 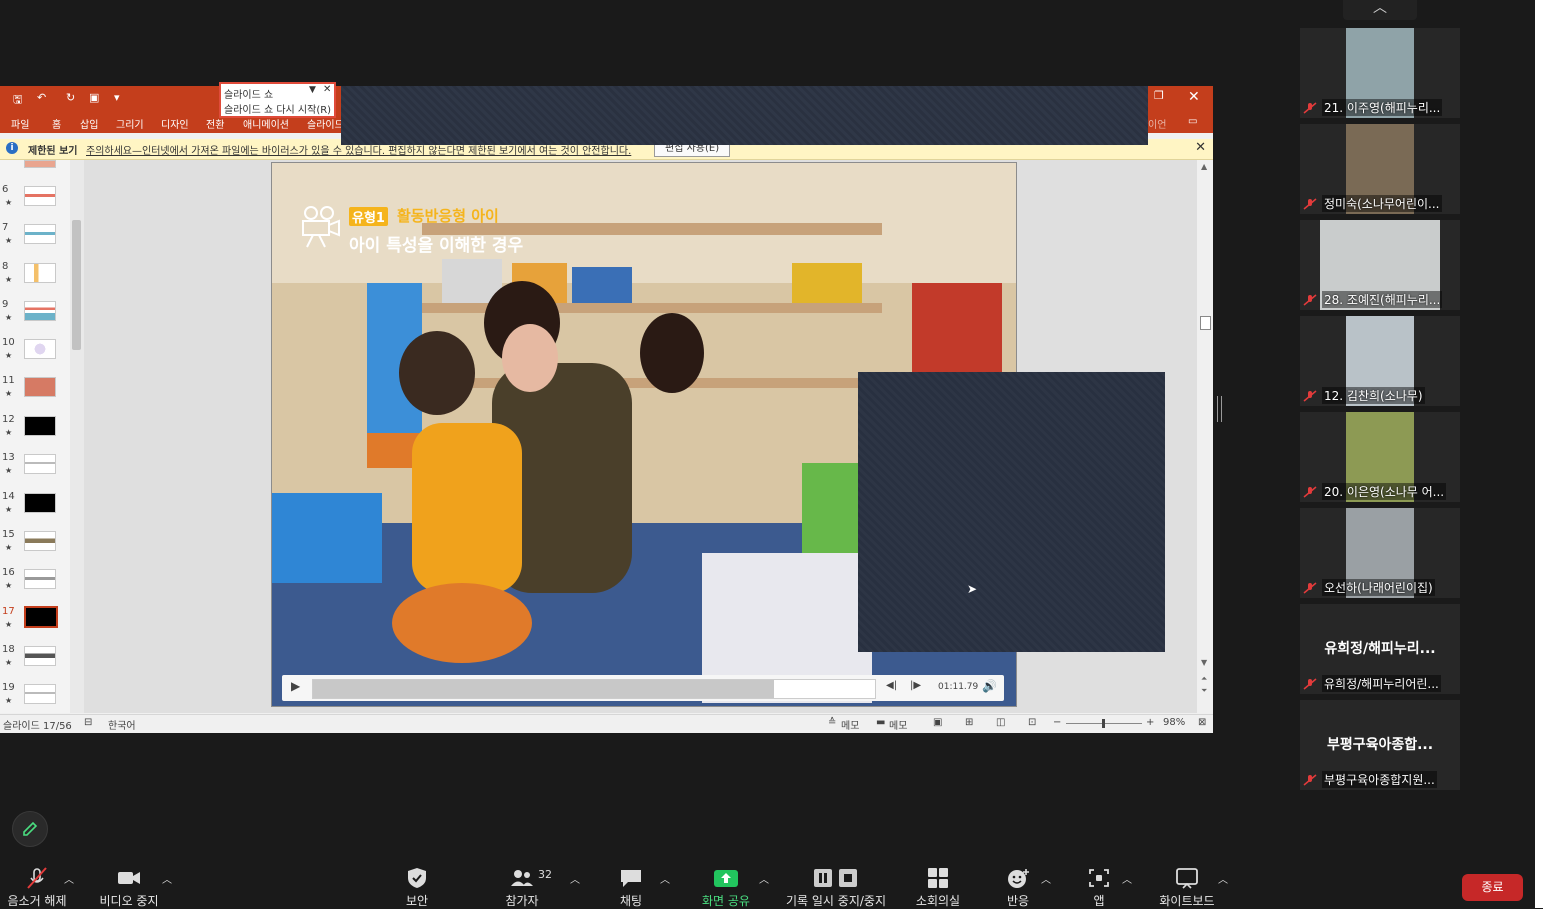 What do you see at coordinates (76, 285) in the screenshot?
I see `thumbnail-scroll-thumb` at bounding box center [76, 285].